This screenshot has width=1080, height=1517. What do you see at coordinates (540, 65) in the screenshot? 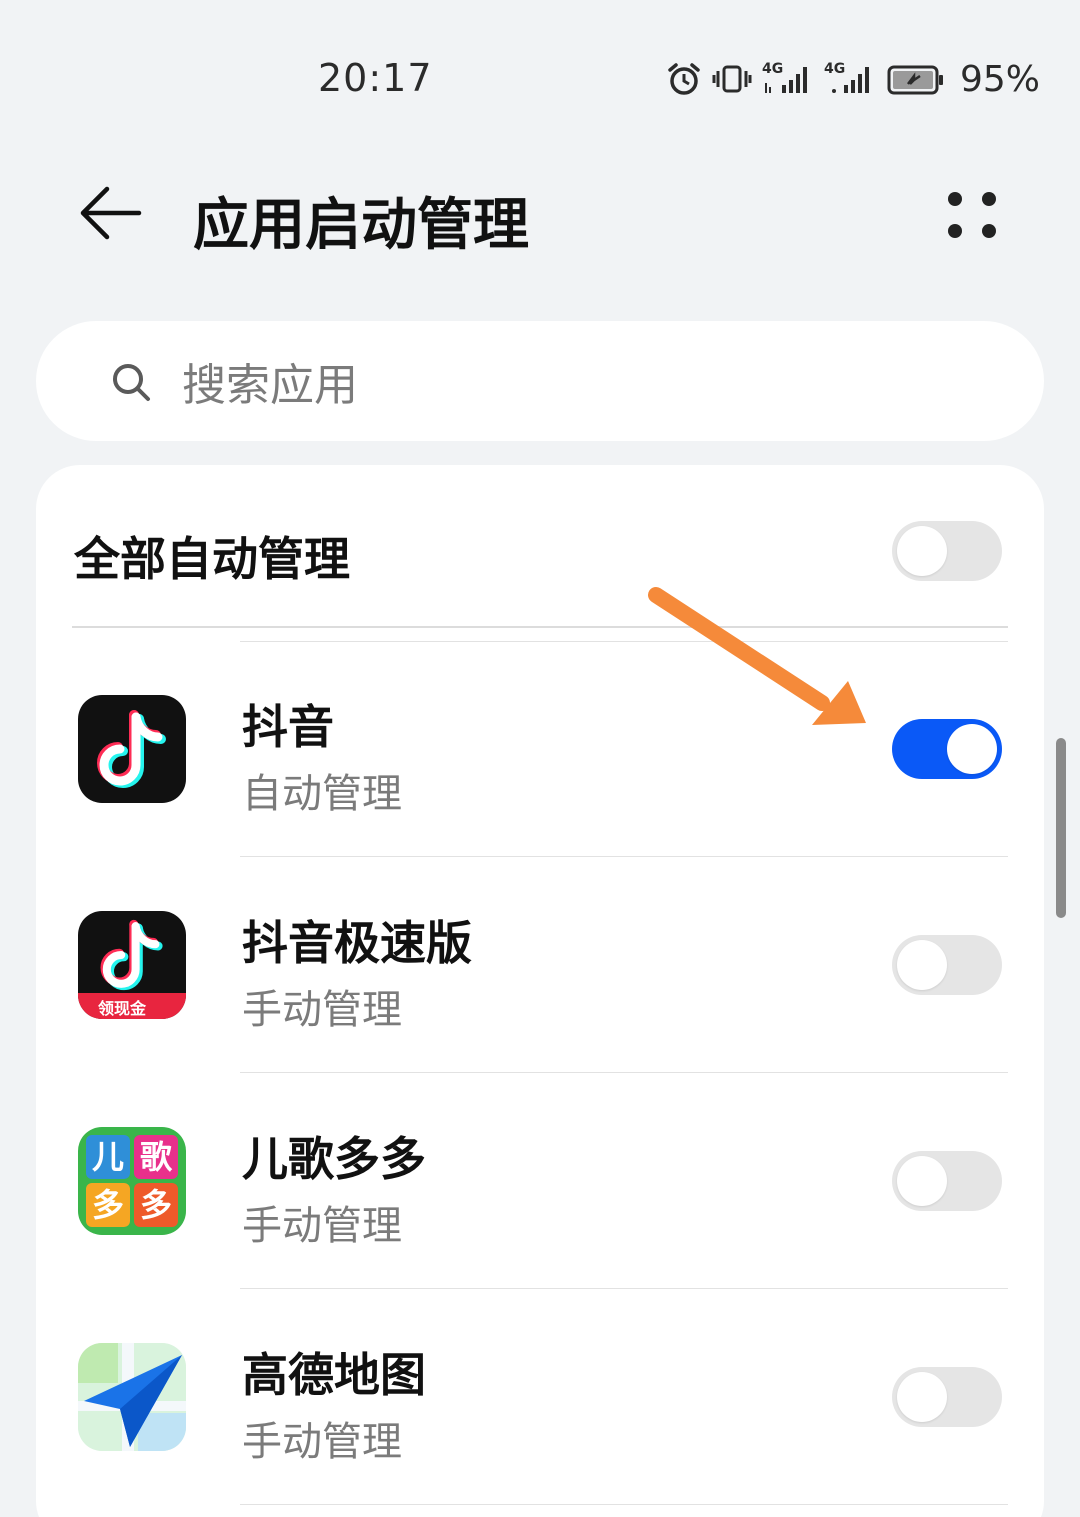
I see `status-bar: 20:17 4G 4G 95%` at bounding box center [540, 65].